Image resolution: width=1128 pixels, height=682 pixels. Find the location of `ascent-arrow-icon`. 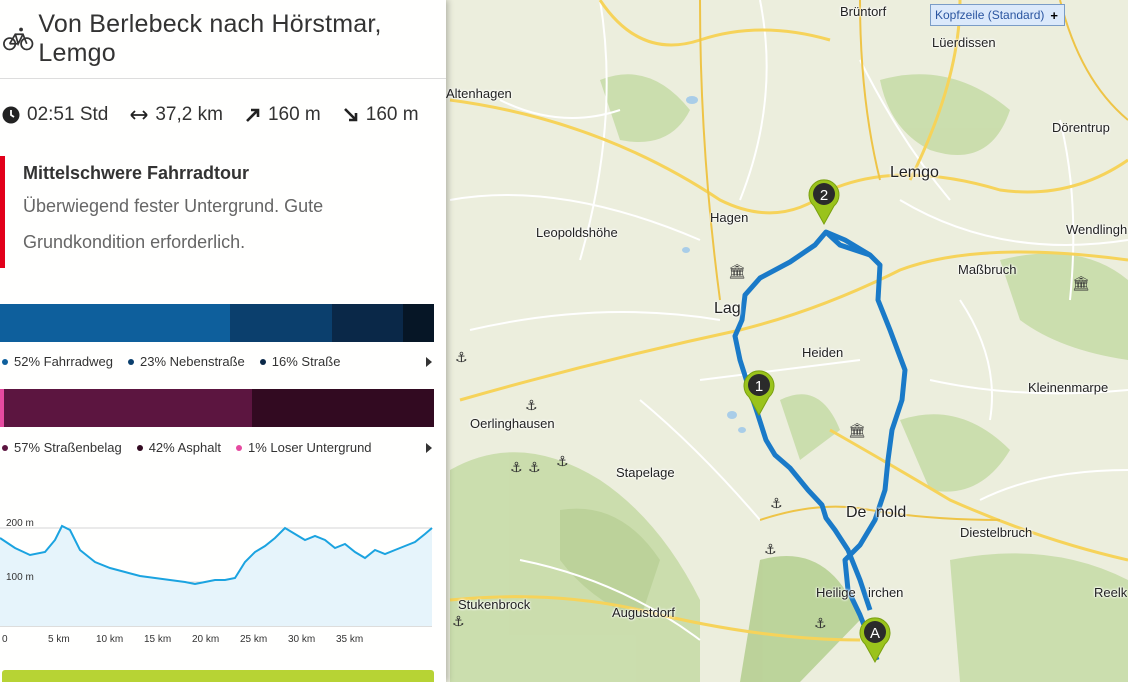

ascent-arrow-icon is located at coordinates (253, 115).